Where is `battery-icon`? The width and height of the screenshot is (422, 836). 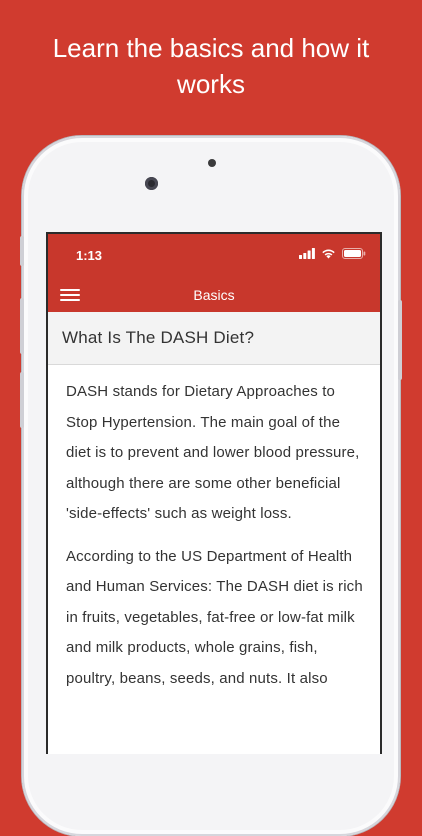 battery-icon is located at coordinates (354, 253).